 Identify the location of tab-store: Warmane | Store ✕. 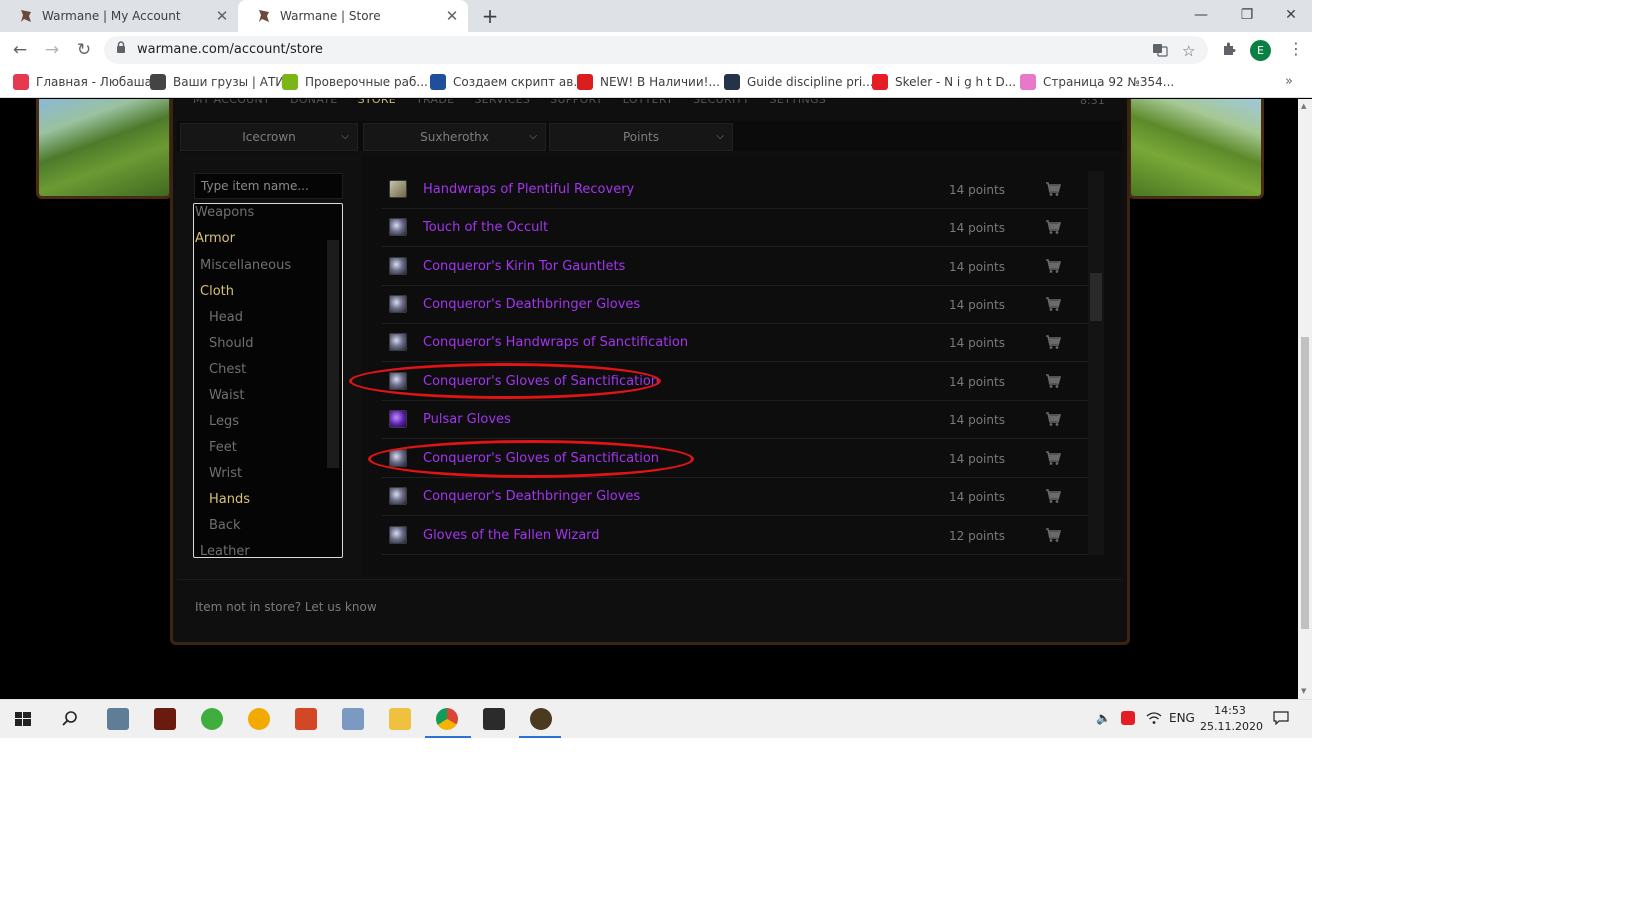
(353, 16).